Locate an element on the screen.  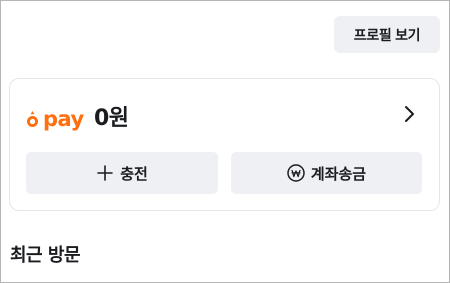
pay-logo: pay is located at coordinates (55, 119).